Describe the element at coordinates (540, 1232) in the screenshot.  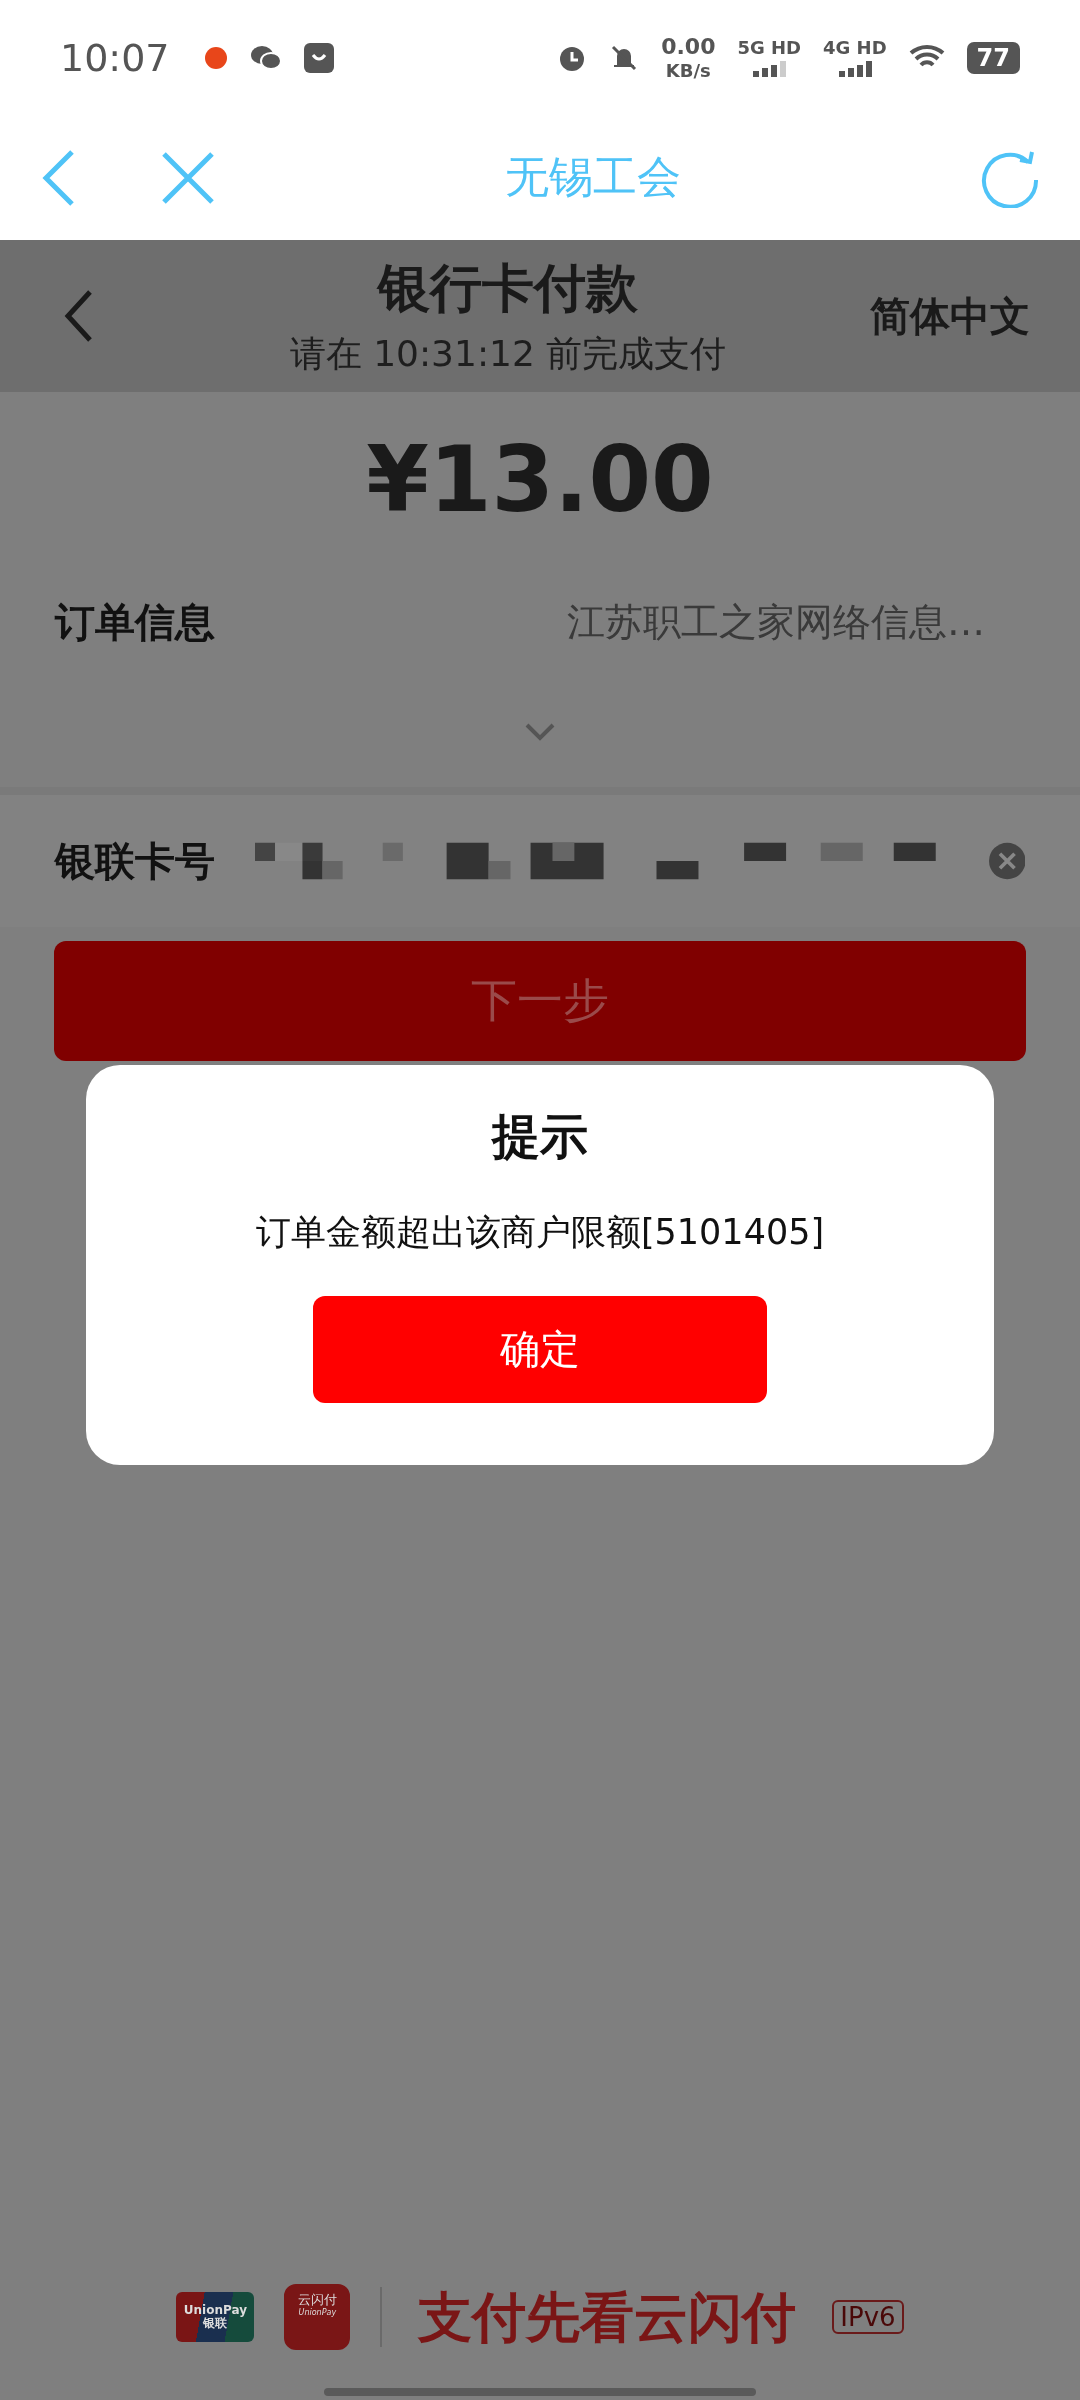
I see `dialog-message: 订单金额超出该商户限额[5101405]` at that location.